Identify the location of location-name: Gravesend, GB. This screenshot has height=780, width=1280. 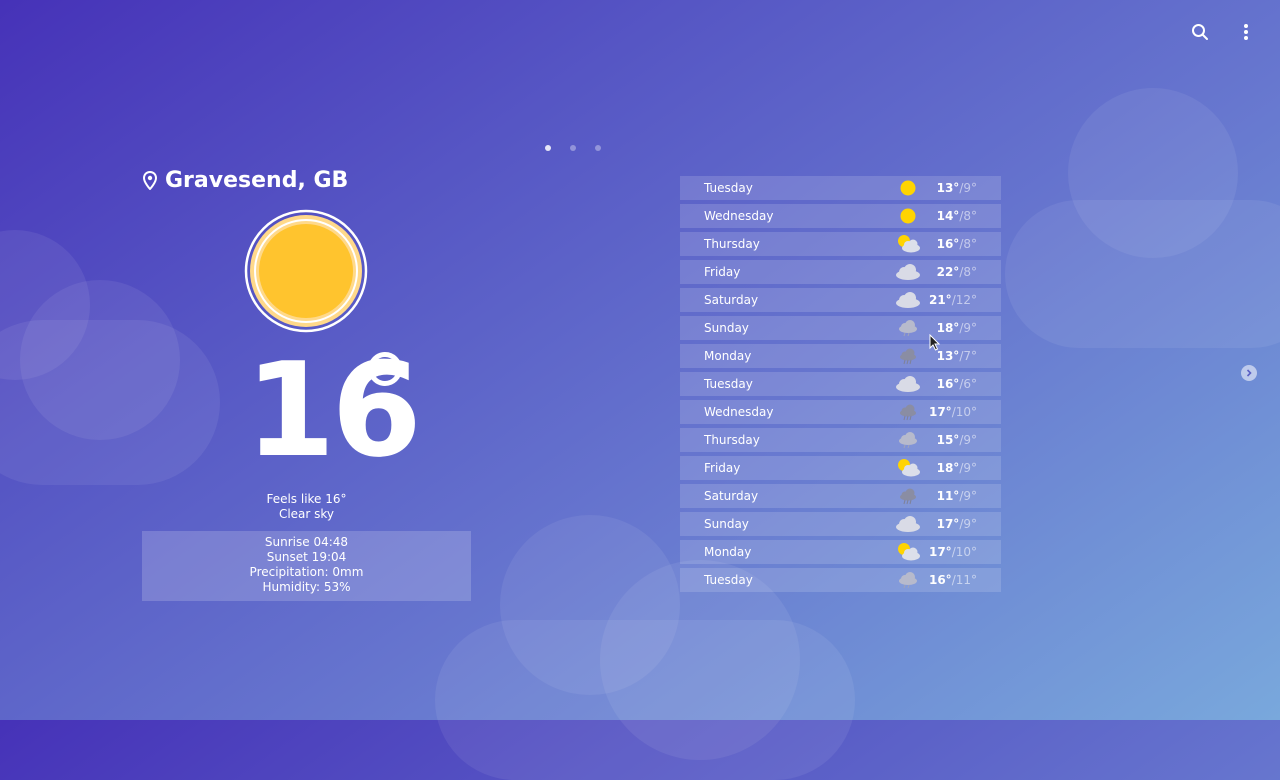
(257, 180).